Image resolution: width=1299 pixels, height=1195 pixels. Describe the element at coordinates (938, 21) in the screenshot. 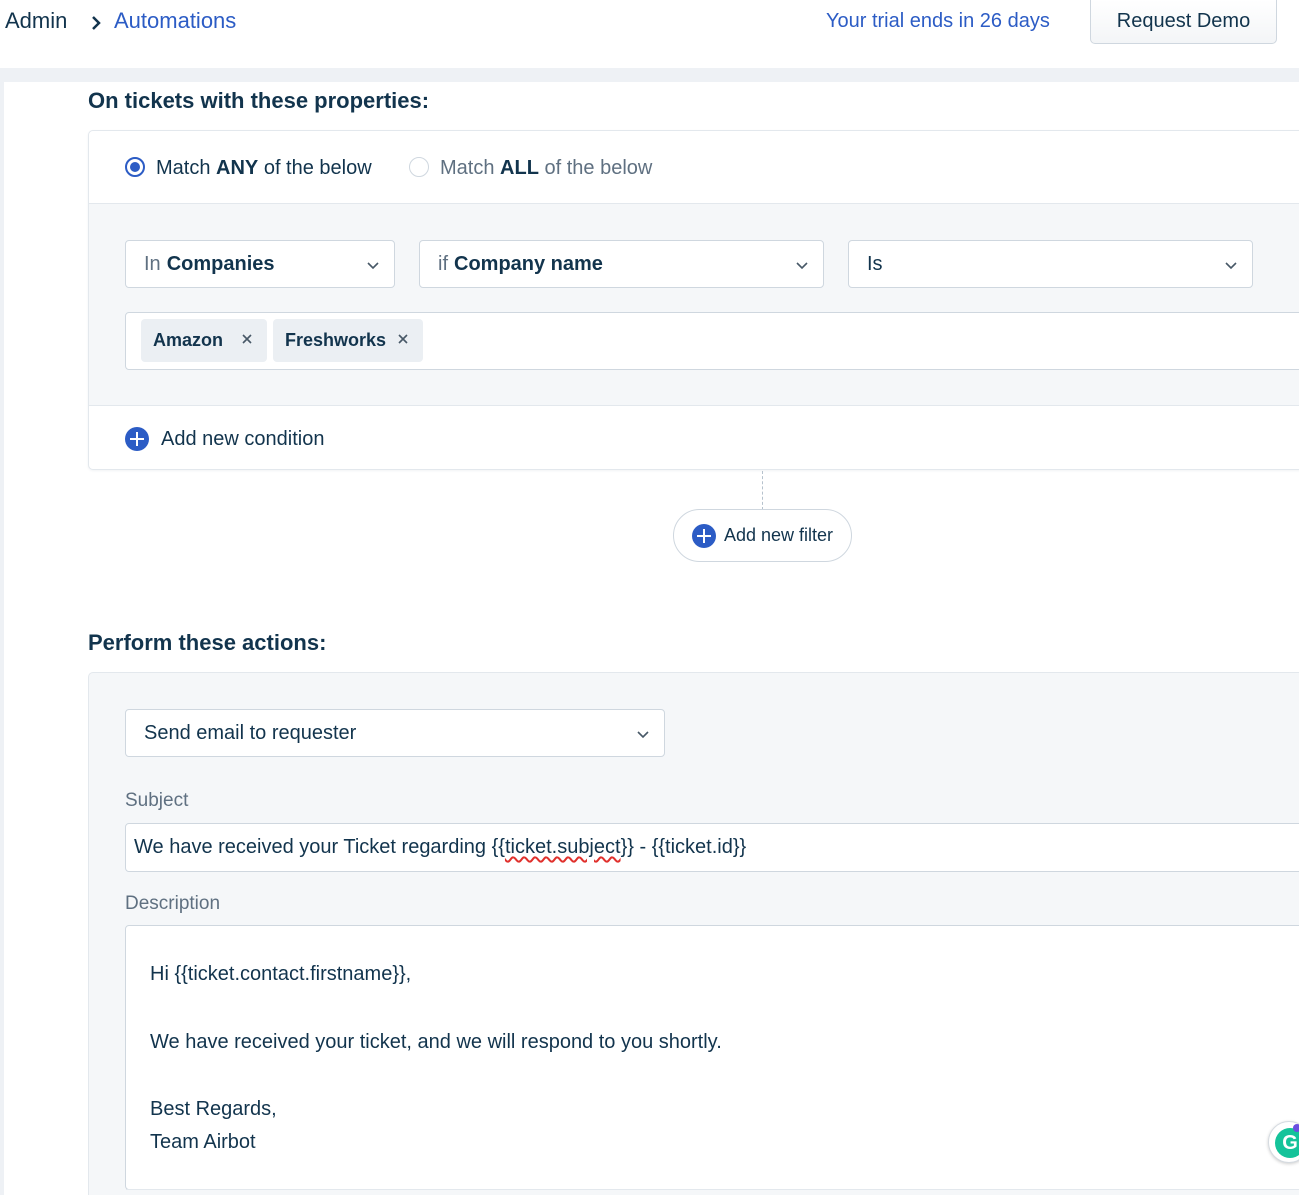

I see `trial-status: Your trial ends in 26 days` at that location.